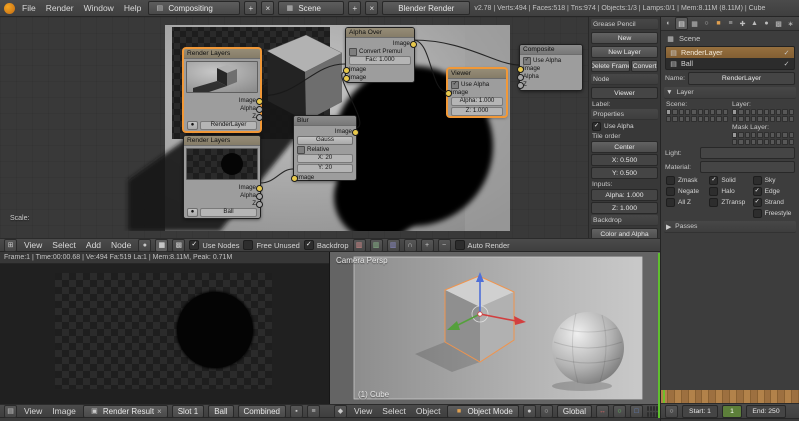 The image size is (799, 421). Describe the element at coordinates (730, 93) in the screenshot. I see `layer-panel-header: ▼ Layer` at that location.